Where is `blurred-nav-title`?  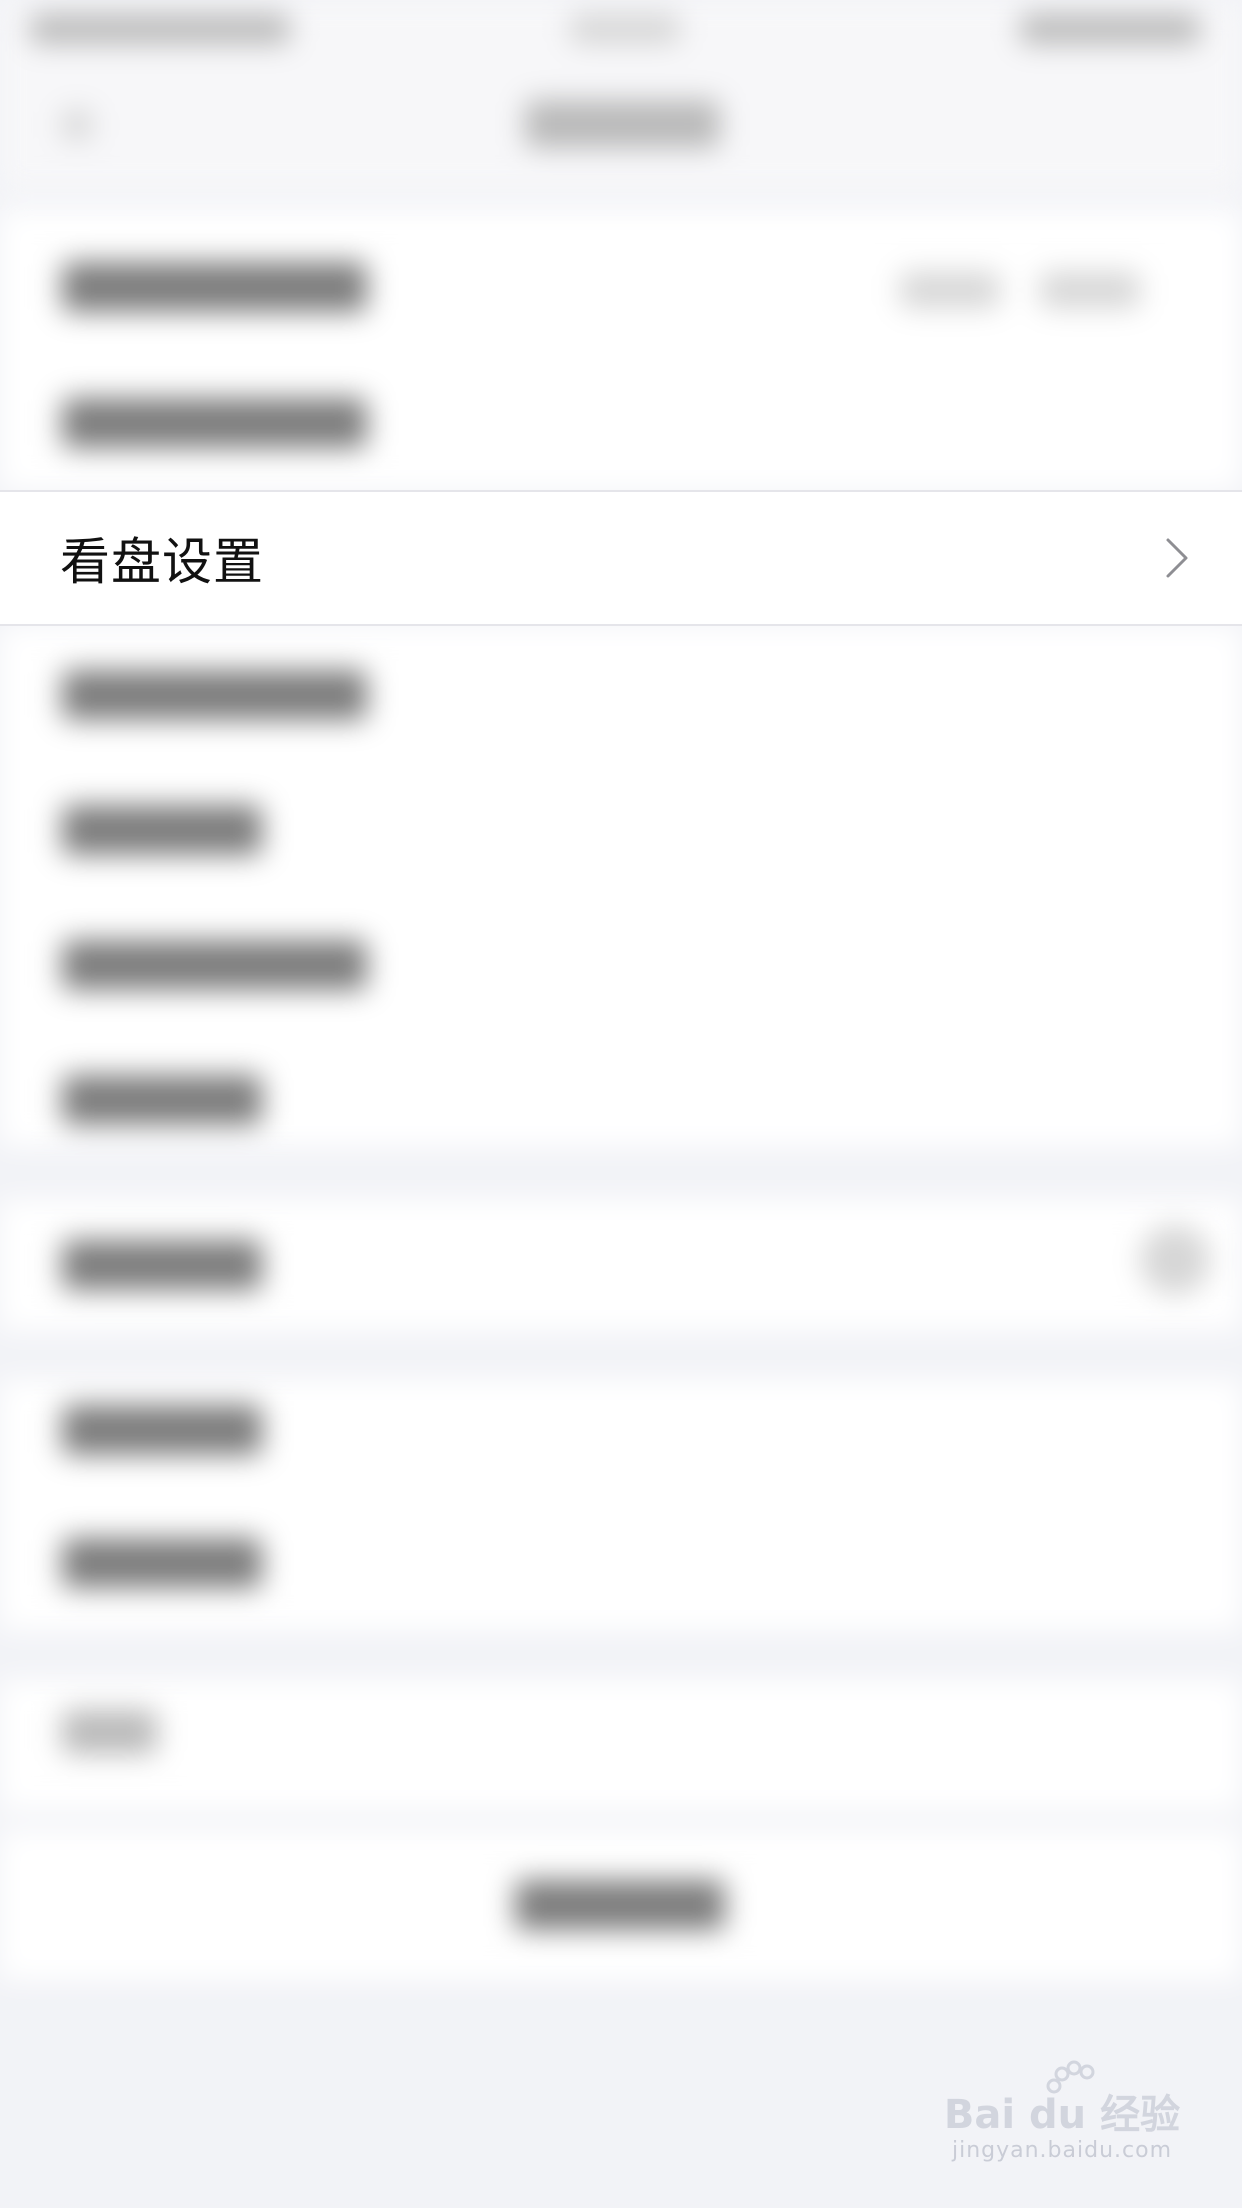 blurred-nav-title is located at coordinates (622, 124).